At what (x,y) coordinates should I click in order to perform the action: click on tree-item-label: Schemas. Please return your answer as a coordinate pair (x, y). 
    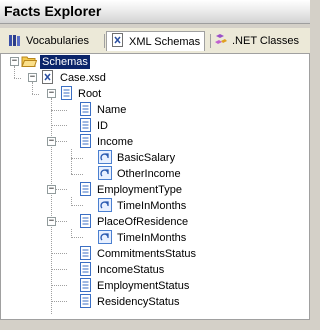
    Looking at the image, I should click on (65, 62).